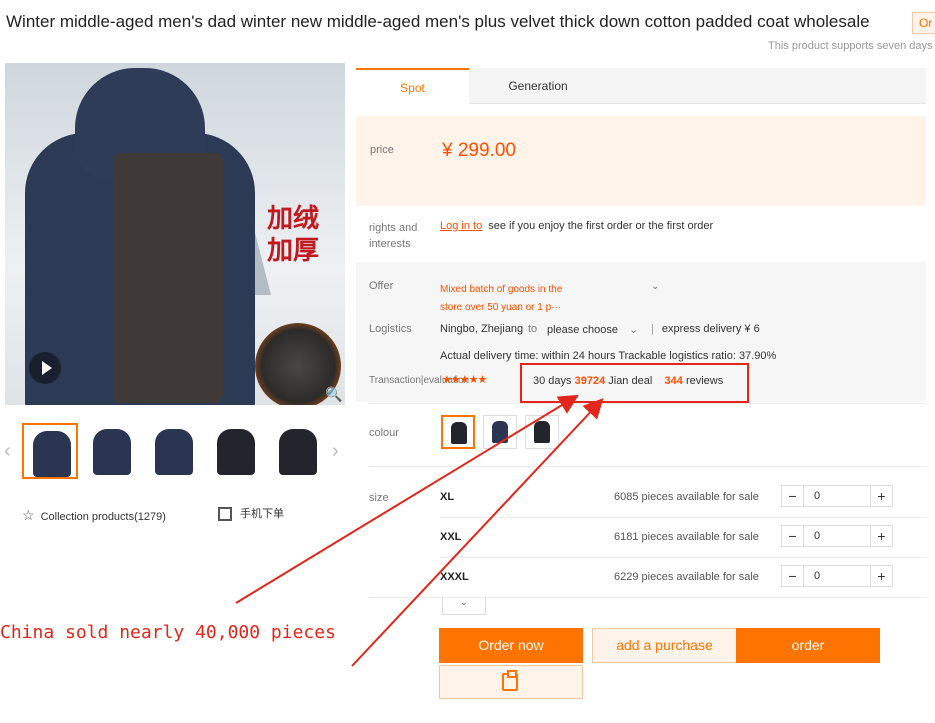 The image size is (935, 723). I want to click on deal-label: Jian deal, so click(630, 381).